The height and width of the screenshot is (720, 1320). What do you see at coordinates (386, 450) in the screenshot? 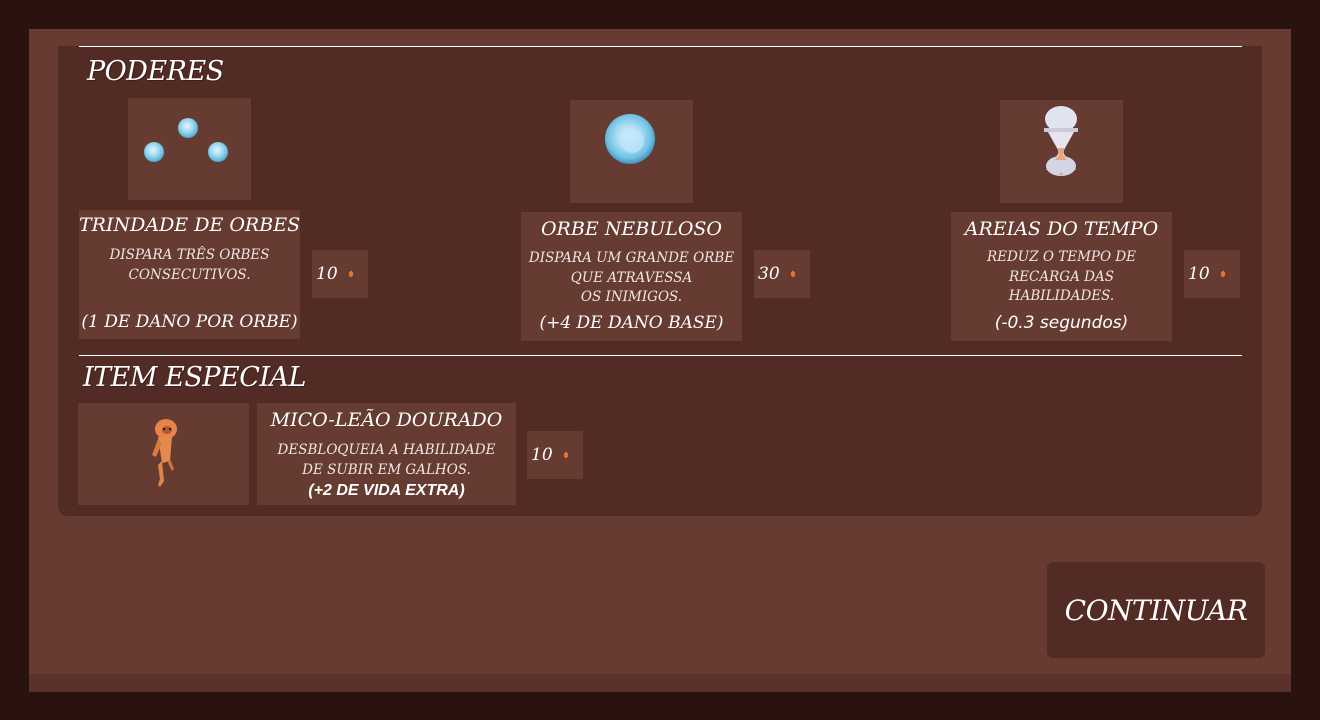
I see `special-item-desc-line: DESBLOQUEIA A HABILIDADE` at bounding box center [386, 450].